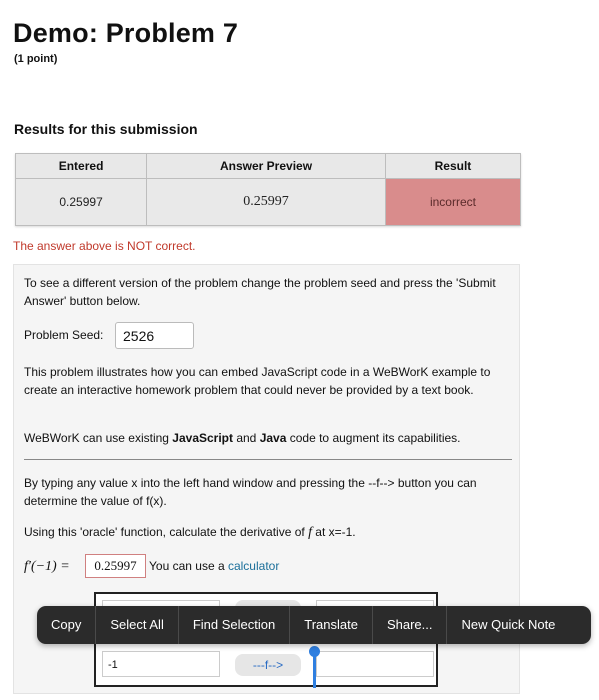 The height and width of the screenshot is (700, 599). Describe the element at coordinates (136, 625) in the screenshot. I see `menu-item-select-all: Select All` at that location.